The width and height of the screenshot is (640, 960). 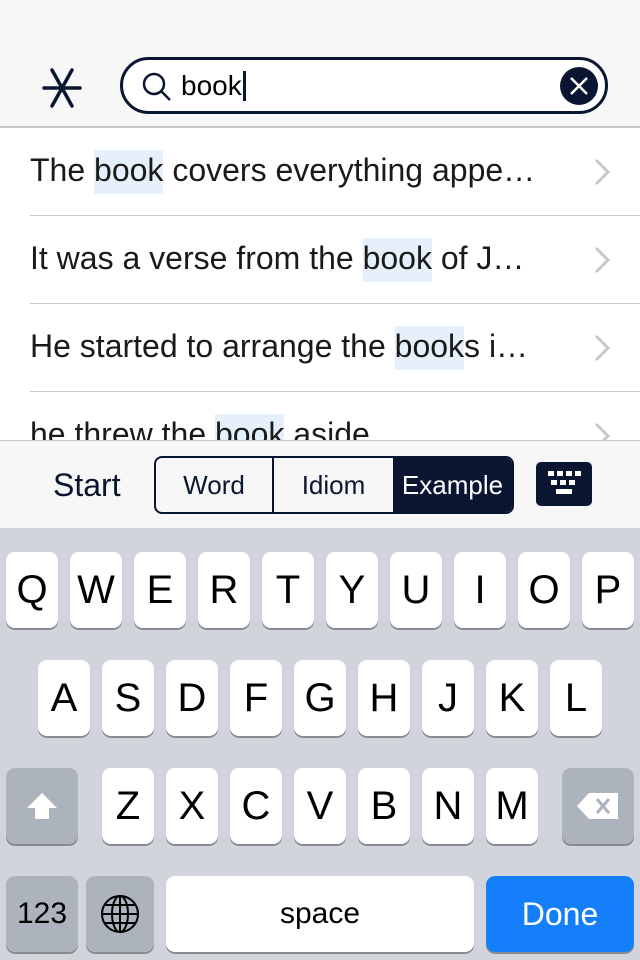 I want to click on segment-example: Example, so click(x=452, y=485).